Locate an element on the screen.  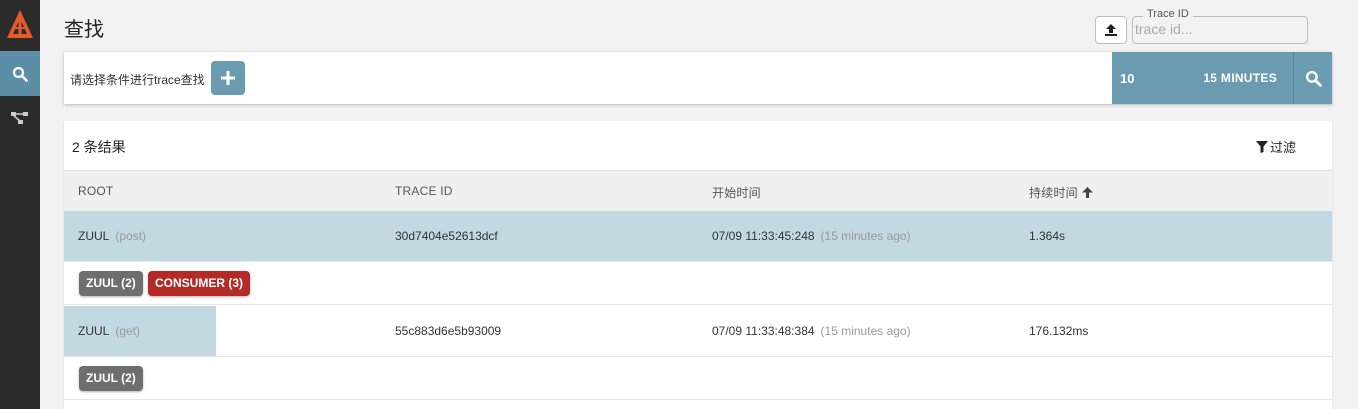
duration-bar is located at coordinates (698, 236).